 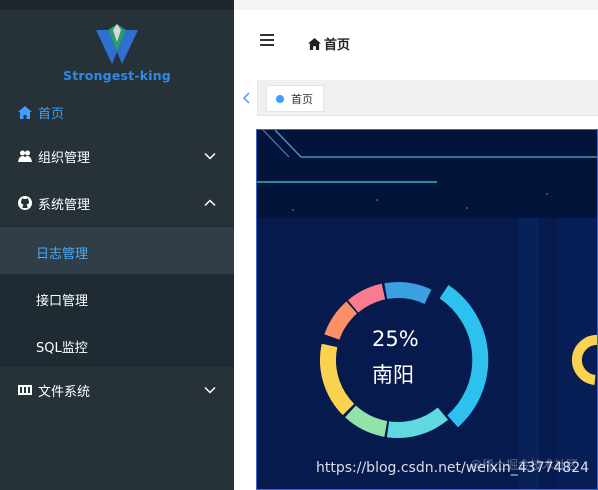 What do you see at coordinates (117, 390) in the screenshot?
I see `sidebar-item-file-system: 文件系统` at bounding box center [117, 390].